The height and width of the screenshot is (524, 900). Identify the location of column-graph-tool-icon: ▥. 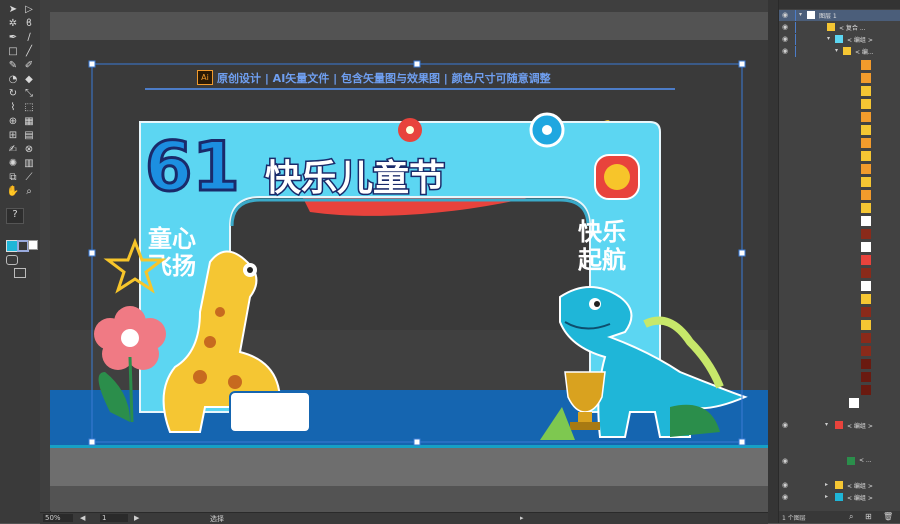
(29, 164).